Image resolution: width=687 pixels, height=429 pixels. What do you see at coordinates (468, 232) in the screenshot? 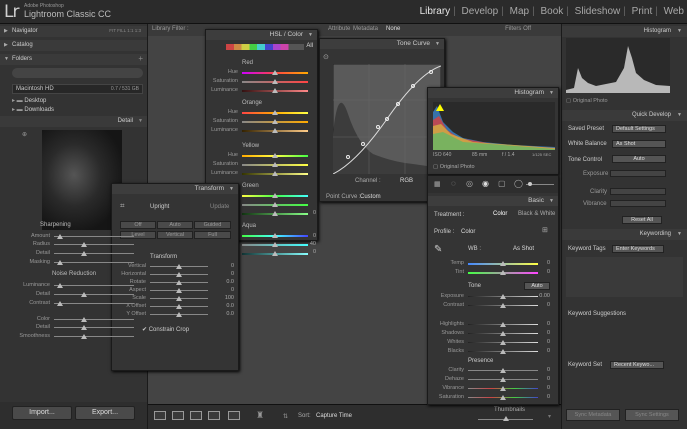
I see `profile-select: Color` at bounding box center [468, 232].